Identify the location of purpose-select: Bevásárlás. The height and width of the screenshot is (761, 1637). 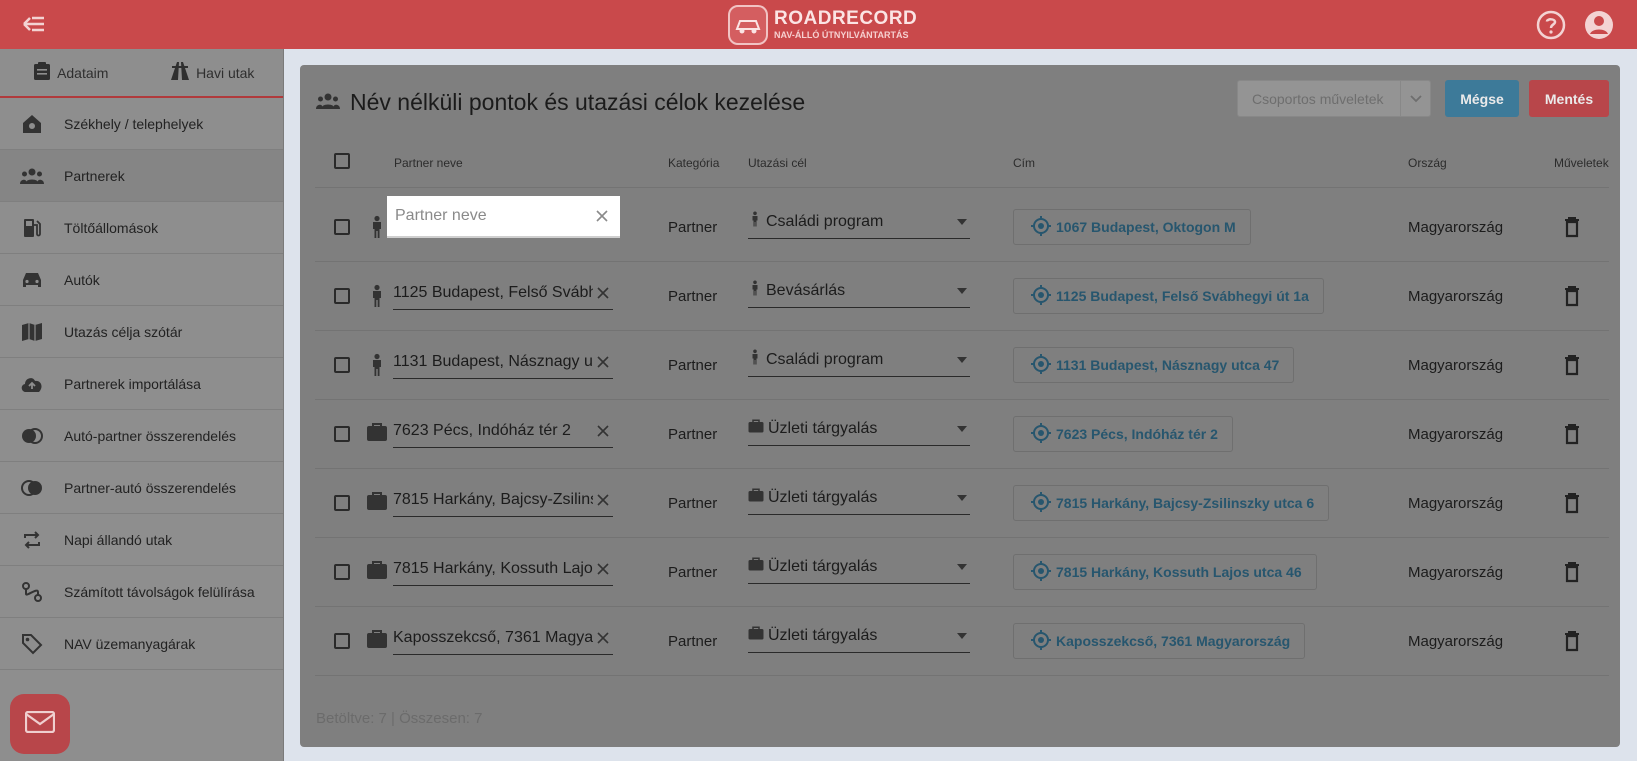
(859, 291).